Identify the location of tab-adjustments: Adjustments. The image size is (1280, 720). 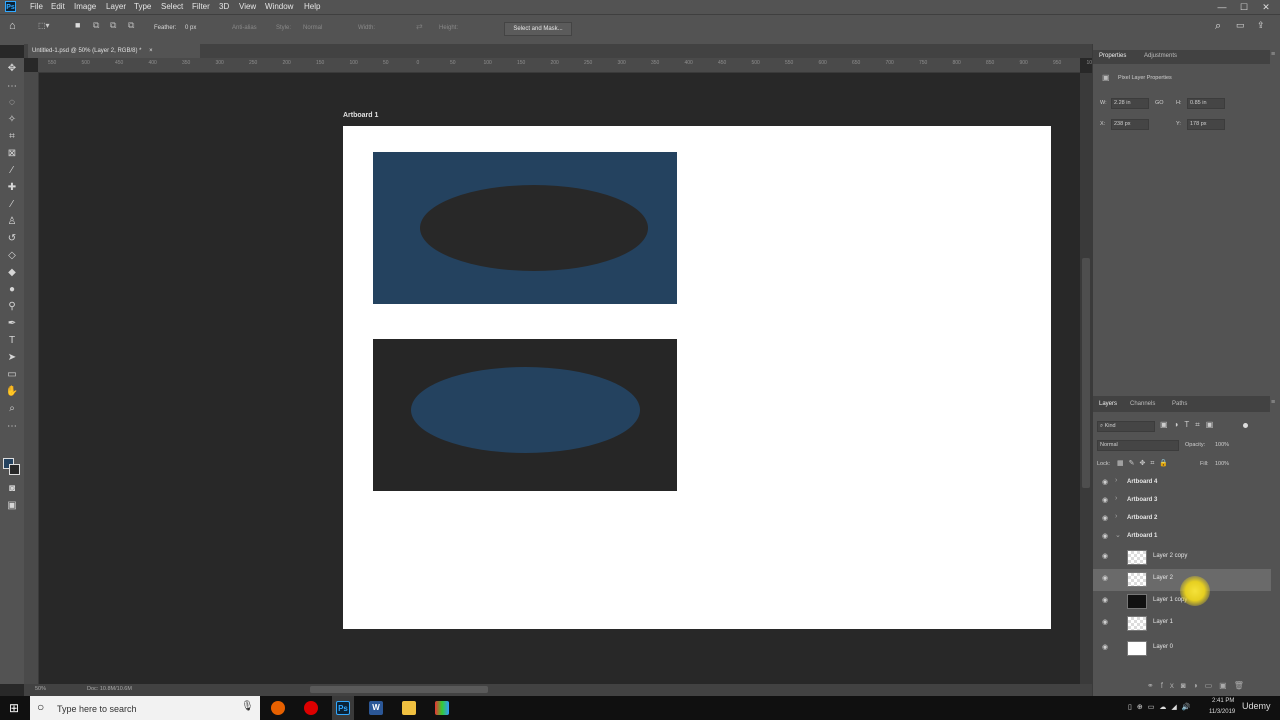
(1160, 56).